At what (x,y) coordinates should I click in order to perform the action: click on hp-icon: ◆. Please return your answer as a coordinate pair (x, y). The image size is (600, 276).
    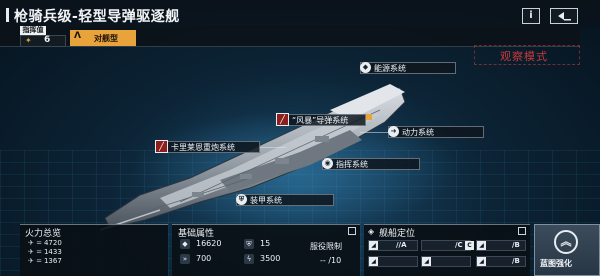
    Looking at the image, I should click on (185, 244).